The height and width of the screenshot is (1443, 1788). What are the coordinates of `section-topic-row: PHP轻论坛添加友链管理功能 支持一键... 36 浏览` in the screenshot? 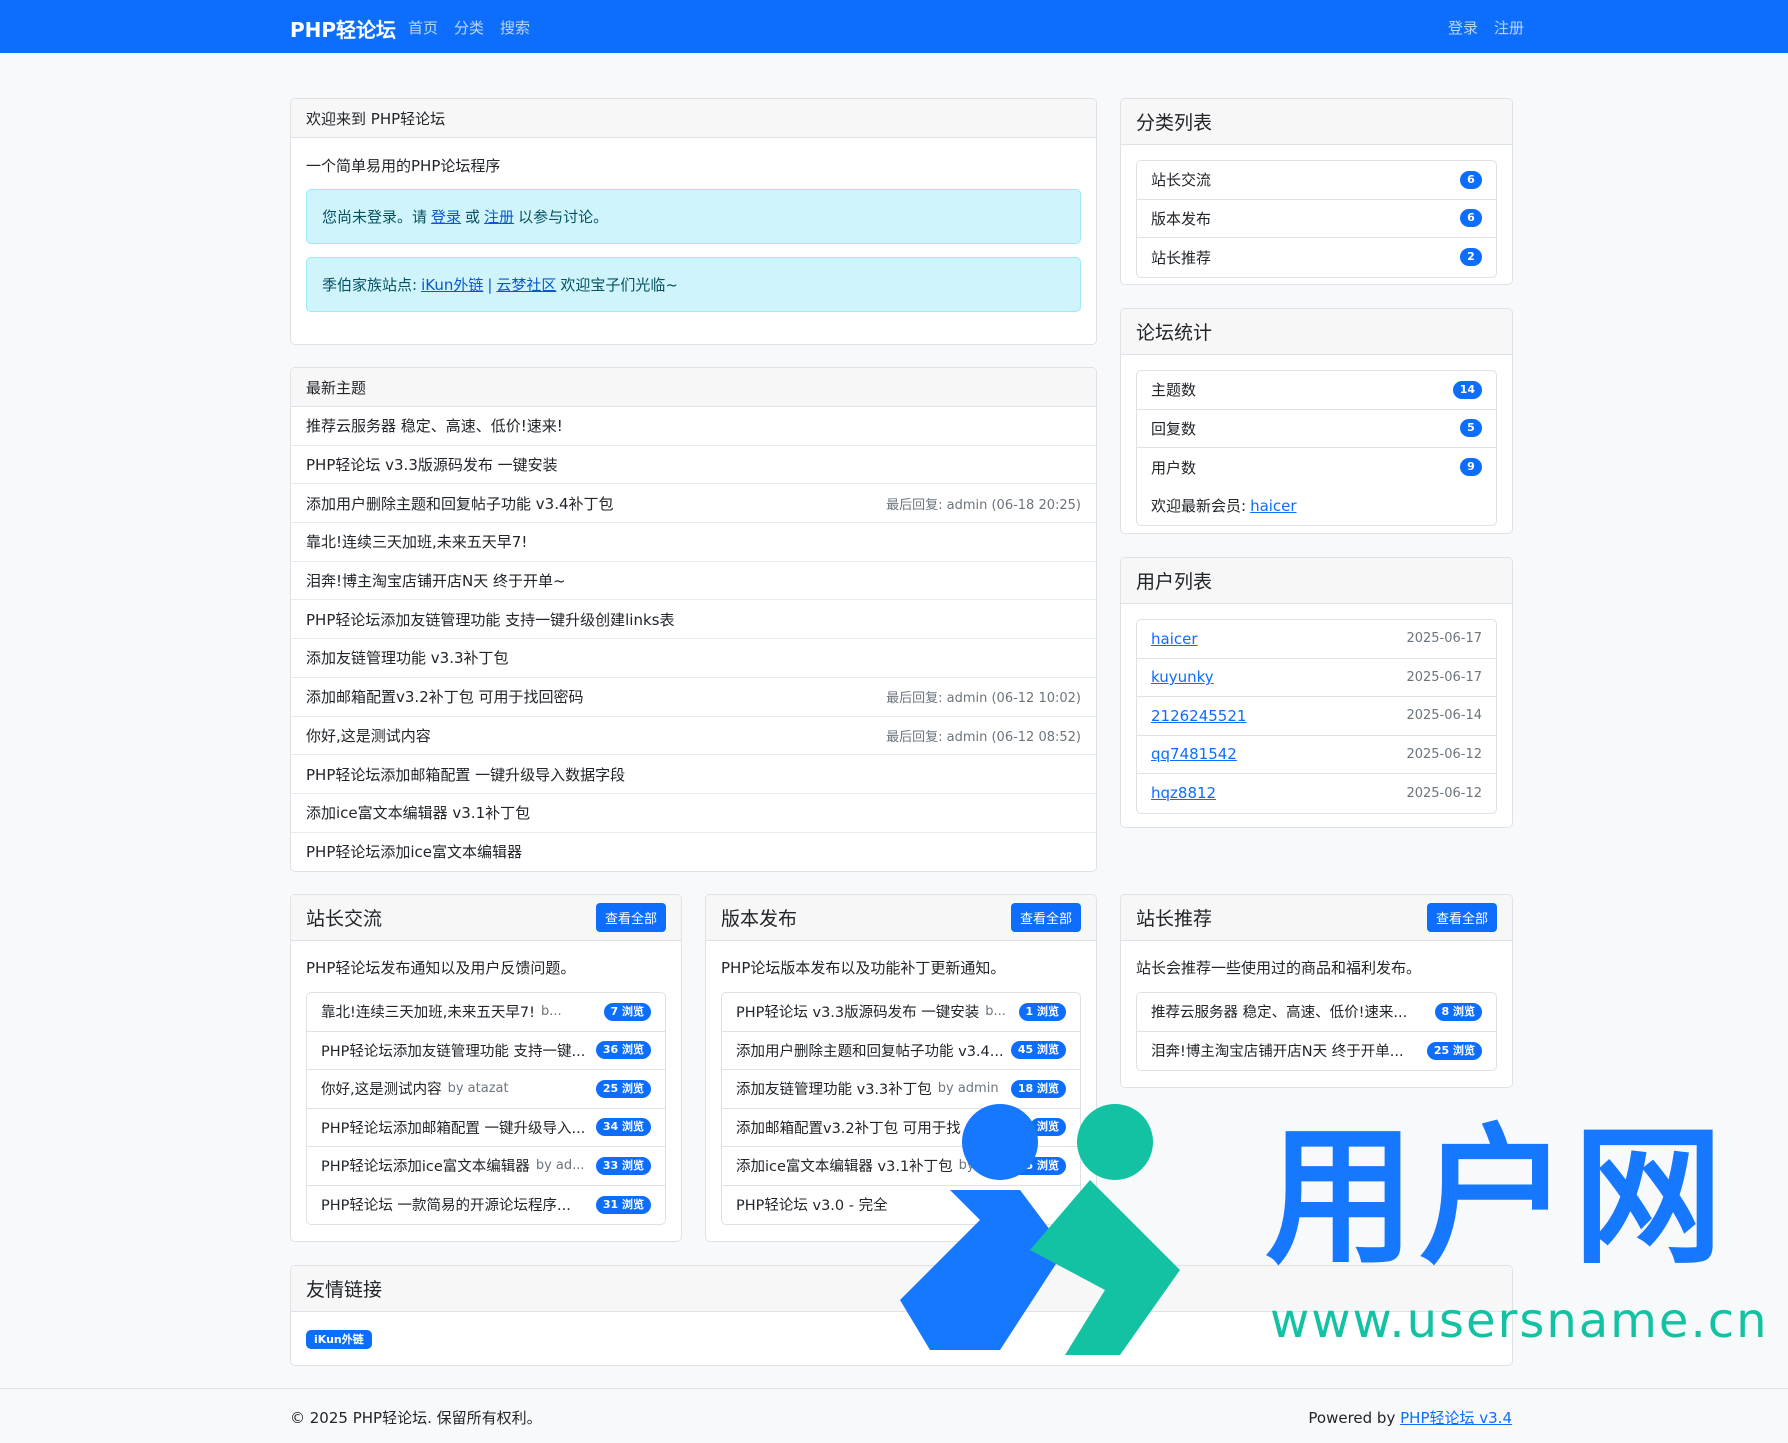 It's located at (486, 1051).